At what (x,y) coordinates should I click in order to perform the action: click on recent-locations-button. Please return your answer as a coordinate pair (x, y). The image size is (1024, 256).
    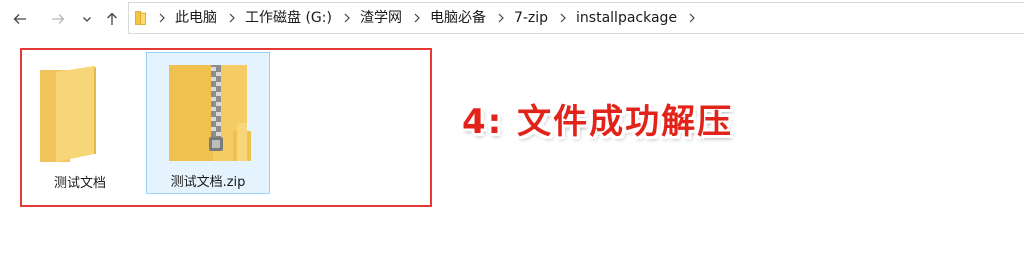
    Looking at the image, I should click on (87, 19).